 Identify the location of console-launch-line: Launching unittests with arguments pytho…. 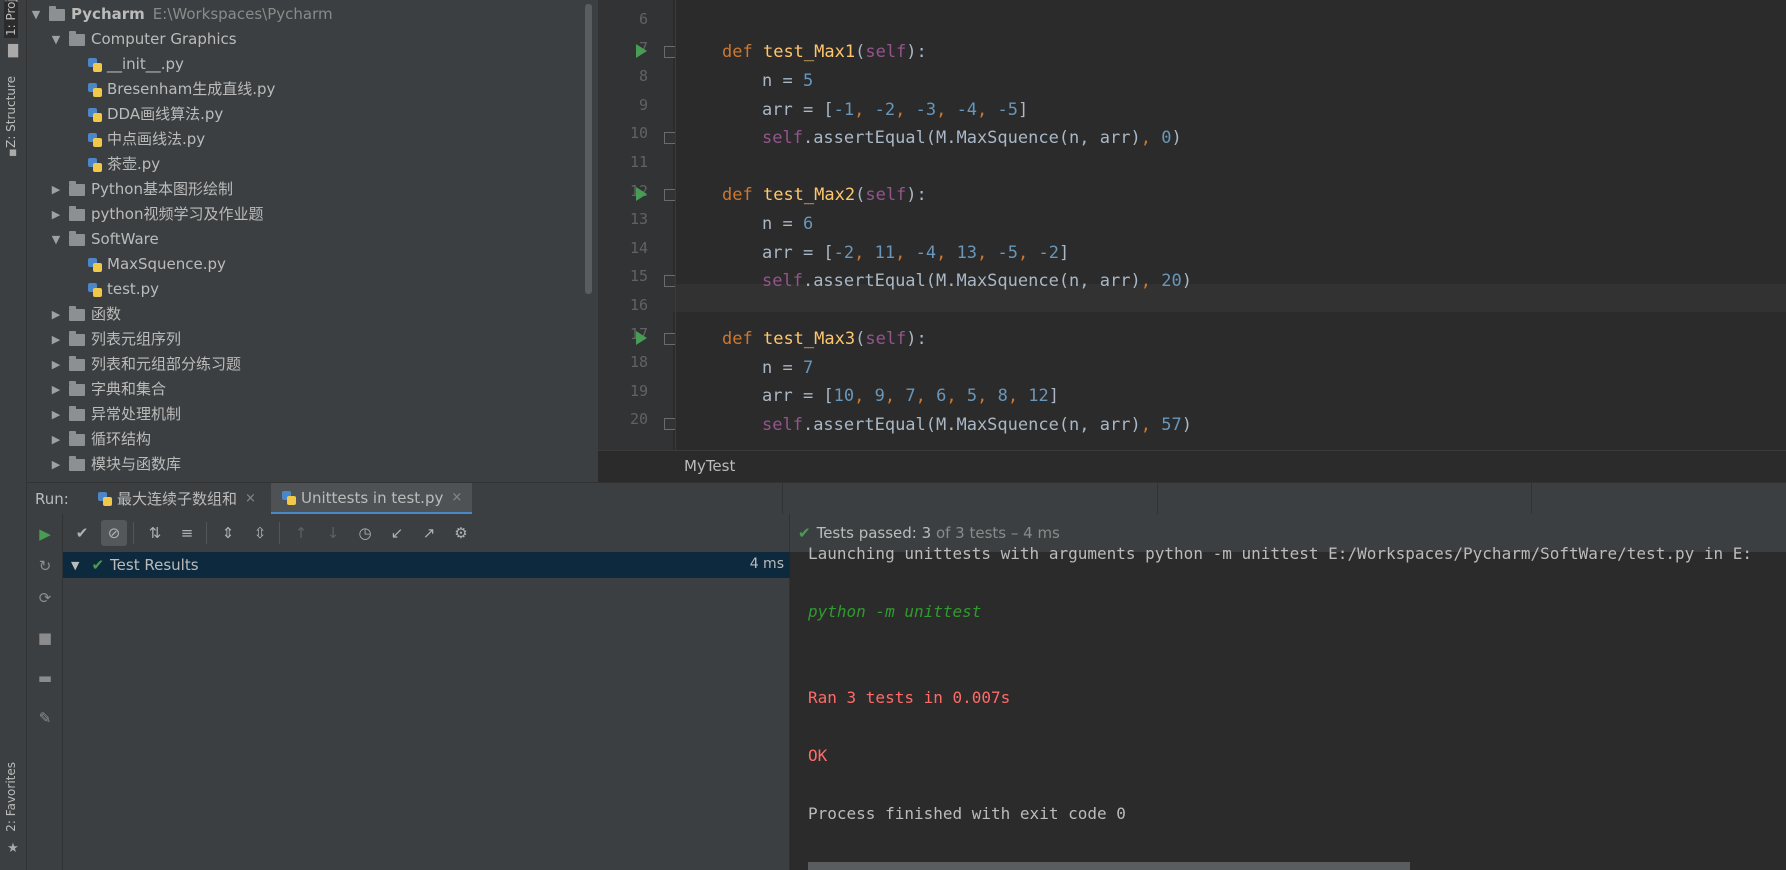
(1280, 553).